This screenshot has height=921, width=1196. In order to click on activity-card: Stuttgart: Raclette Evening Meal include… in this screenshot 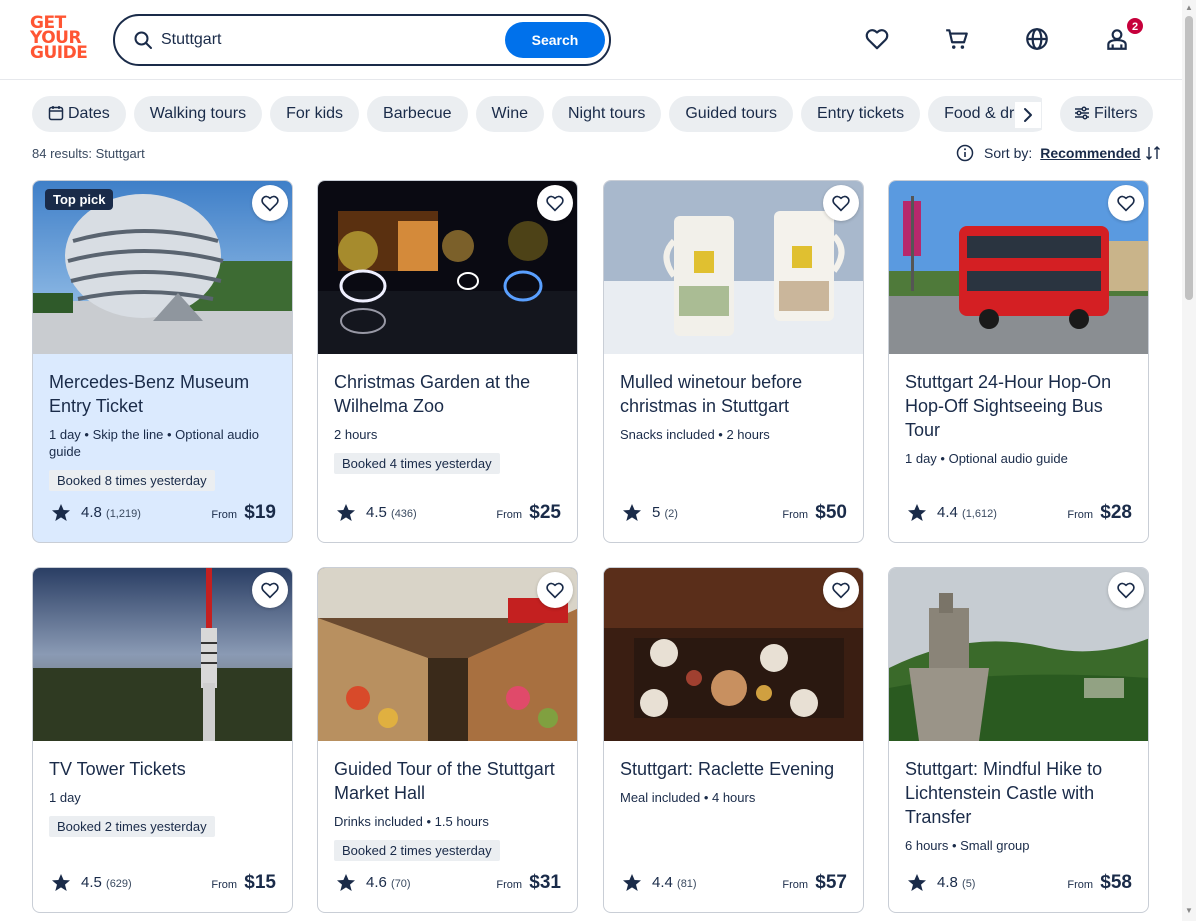, I will do `click(733, 740)`.